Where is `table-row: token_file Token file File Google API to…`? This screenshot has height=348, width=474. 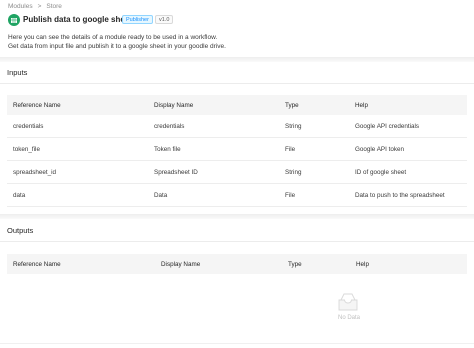
table-row: token_file Token file File Google API to… is located at coordinates (237, 150).